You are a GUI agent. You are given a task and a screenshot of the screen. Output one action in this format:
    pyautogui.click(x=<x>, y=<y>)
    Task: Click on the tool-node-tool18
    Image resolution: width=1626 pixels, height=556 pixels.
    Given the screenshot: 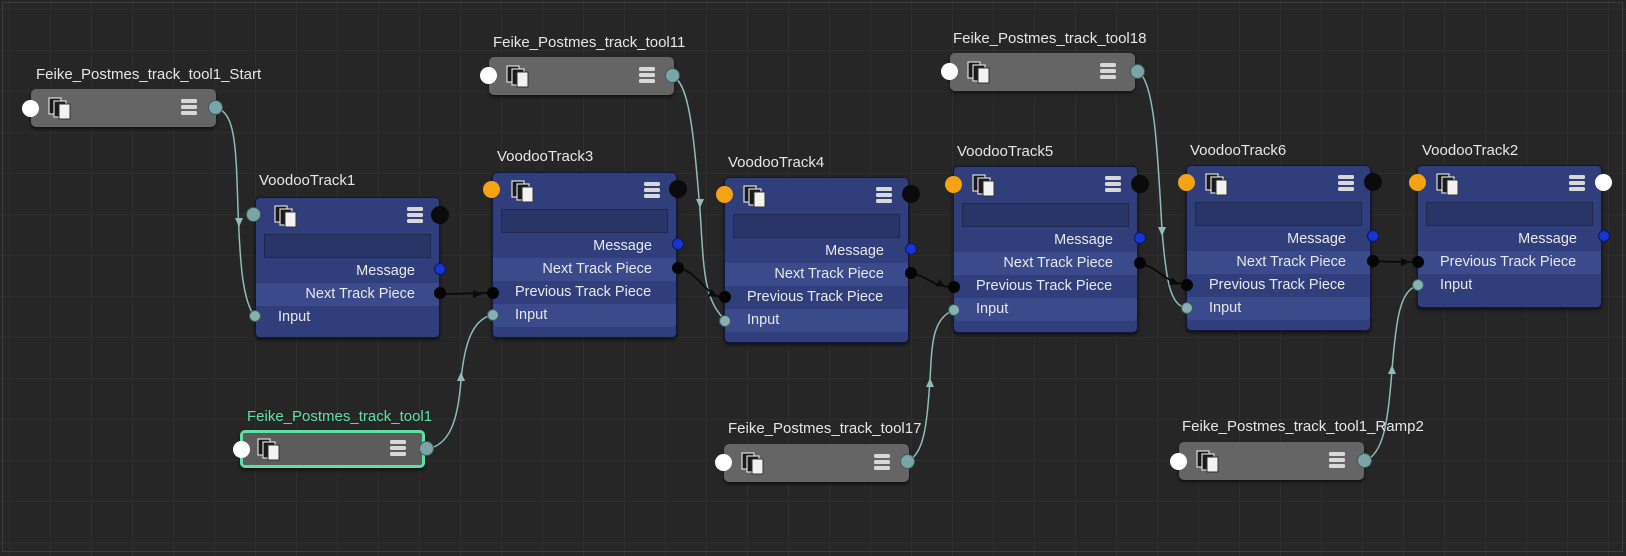 What is the action you would take?
    pyautogui.click(x=1042, y=72)
    